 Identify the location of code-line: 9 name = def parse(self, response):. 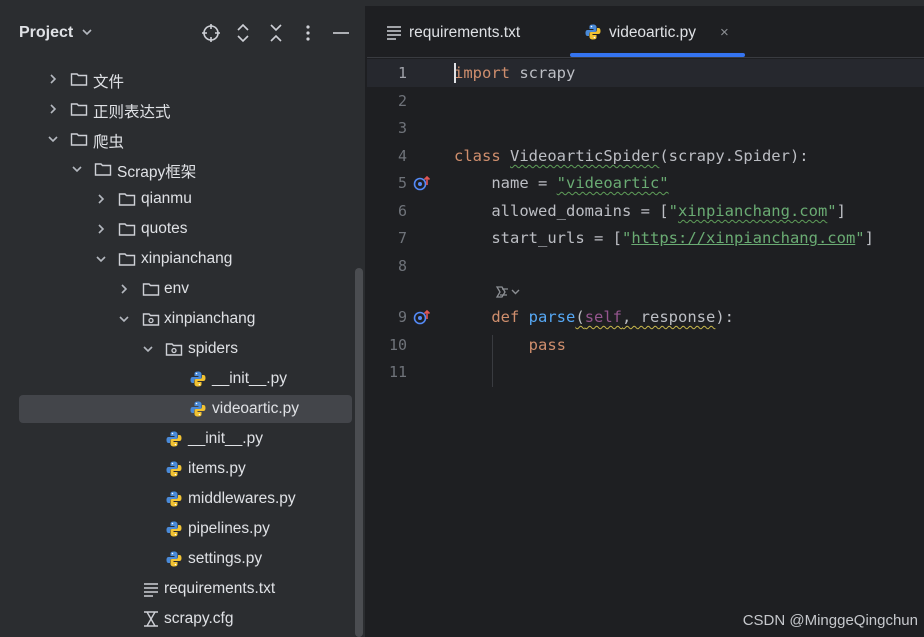
(645, 317).